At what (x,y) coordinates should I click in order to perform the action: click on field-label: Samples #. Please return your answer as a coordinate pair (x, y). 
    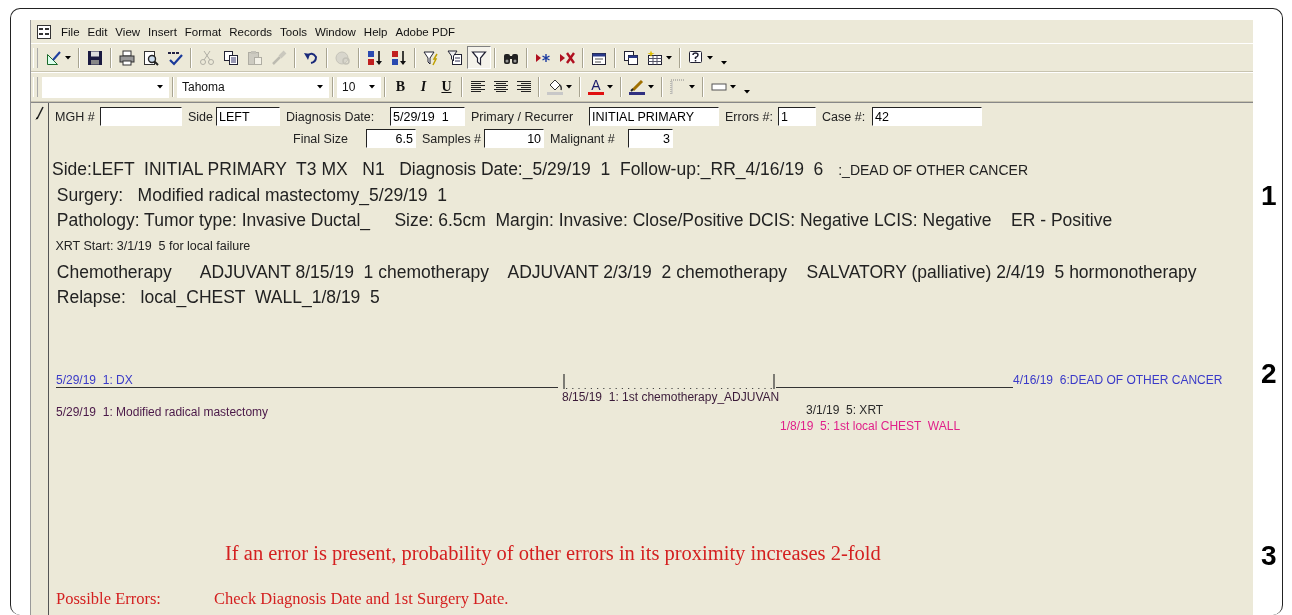
    Looking at the image, I should click on (452, 138).